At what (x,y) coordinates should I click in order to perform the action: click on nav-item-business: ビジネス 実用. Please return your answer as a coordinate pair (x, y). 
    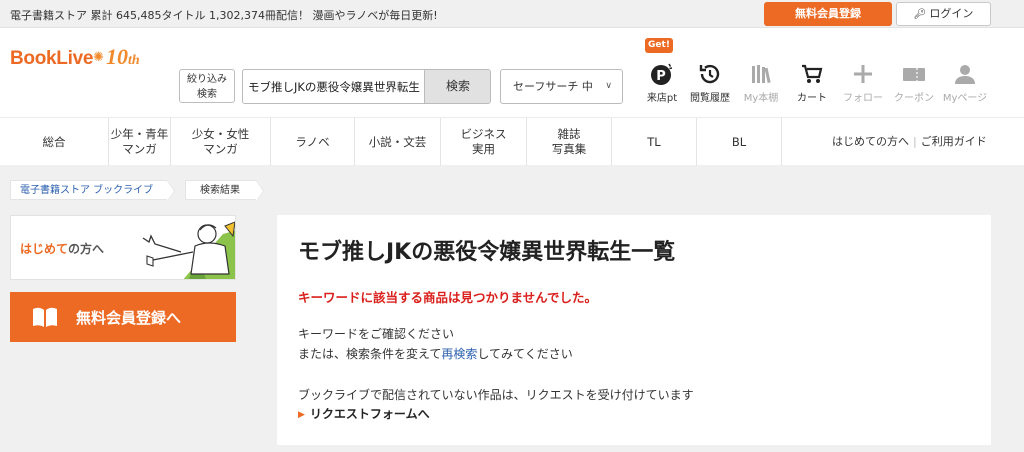
    Looking at the image, I should click on (483, 142).